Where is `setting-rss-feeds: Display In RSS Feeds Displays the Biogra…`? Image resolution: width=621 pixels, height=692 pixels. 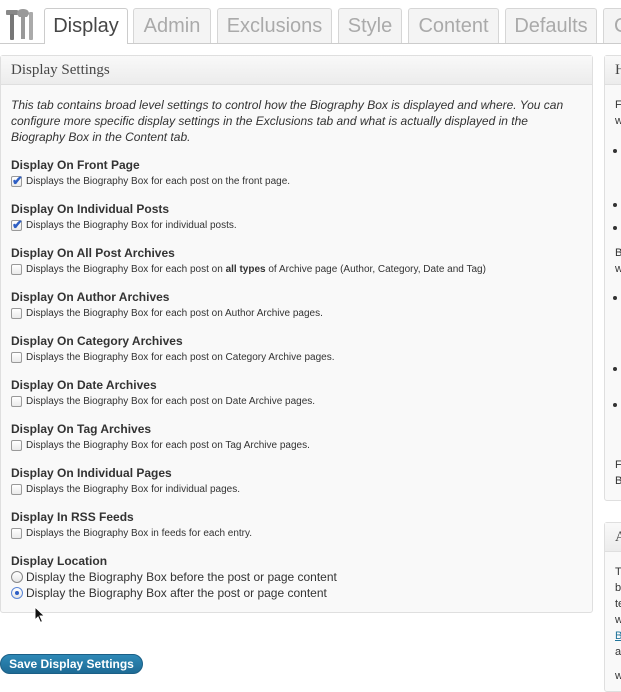
setting-rss-feeds: Display In RSS Feeds Displays the Biogra… is located at coordinates (296, 526).